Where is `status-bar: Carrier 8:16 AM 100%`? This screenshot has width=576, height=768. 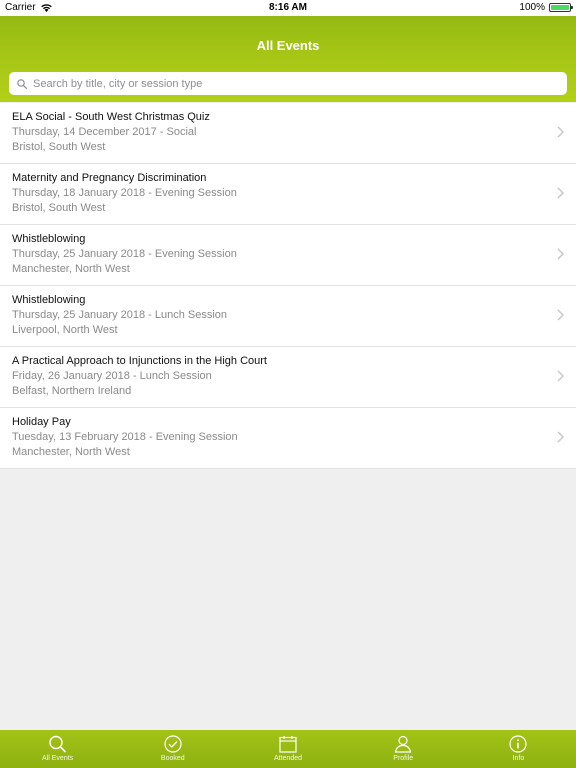
status-bar: Carrier 8:16 AM 100% is located at coordinates (288, 8).